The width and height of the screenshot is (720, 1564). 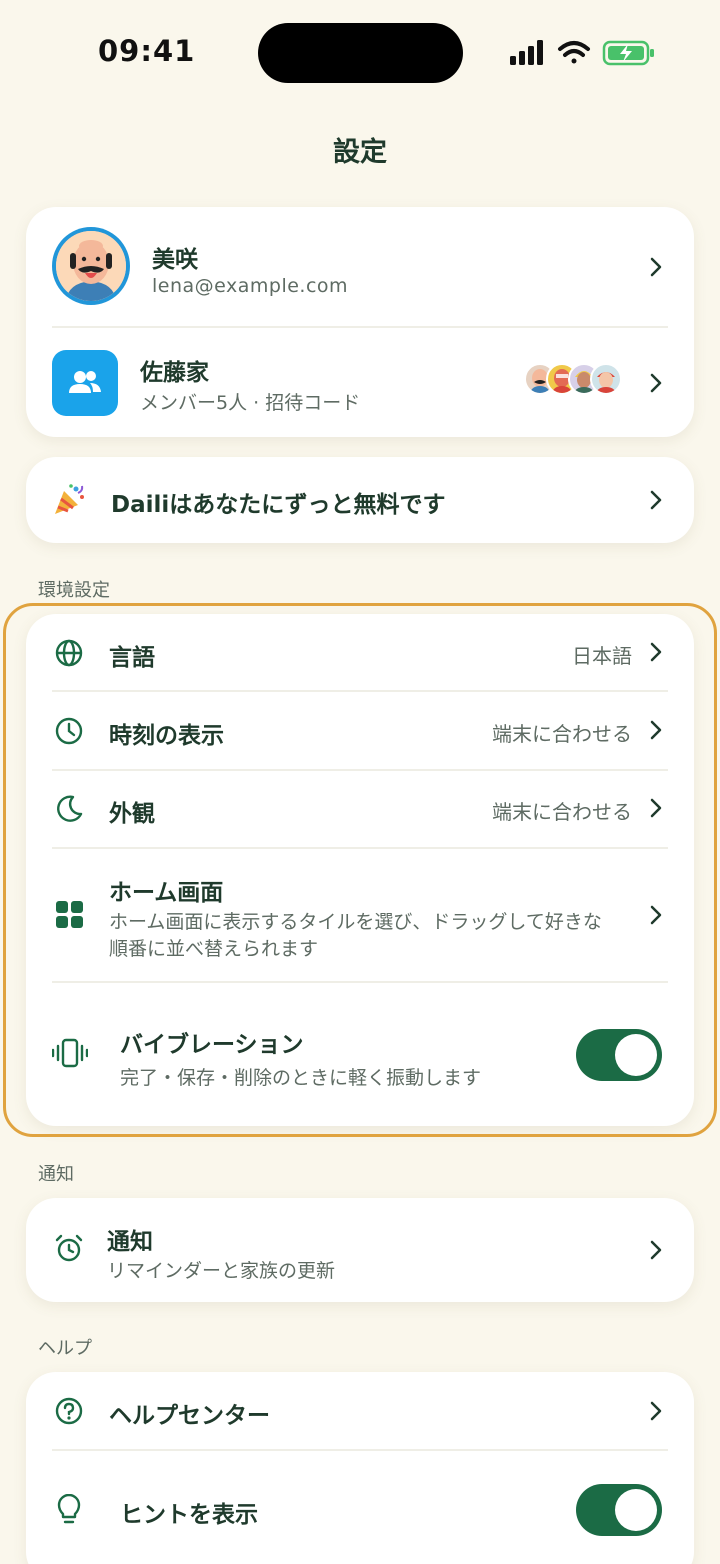 What do you see at coordinates (69, 1509) in the screenshot?
I see `lightbulb-icon` at bounding box center [69, 1509].